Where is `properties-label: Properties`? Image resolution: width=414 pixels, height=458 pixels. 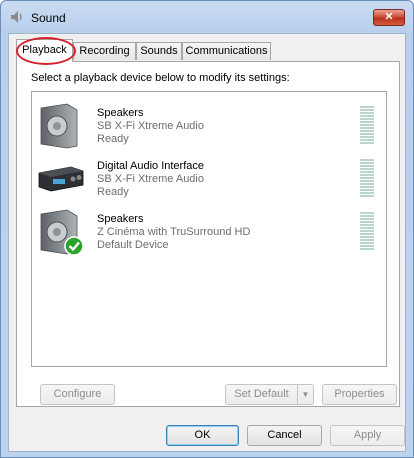 properties-label: Properties is located at coordinates (359, 394).